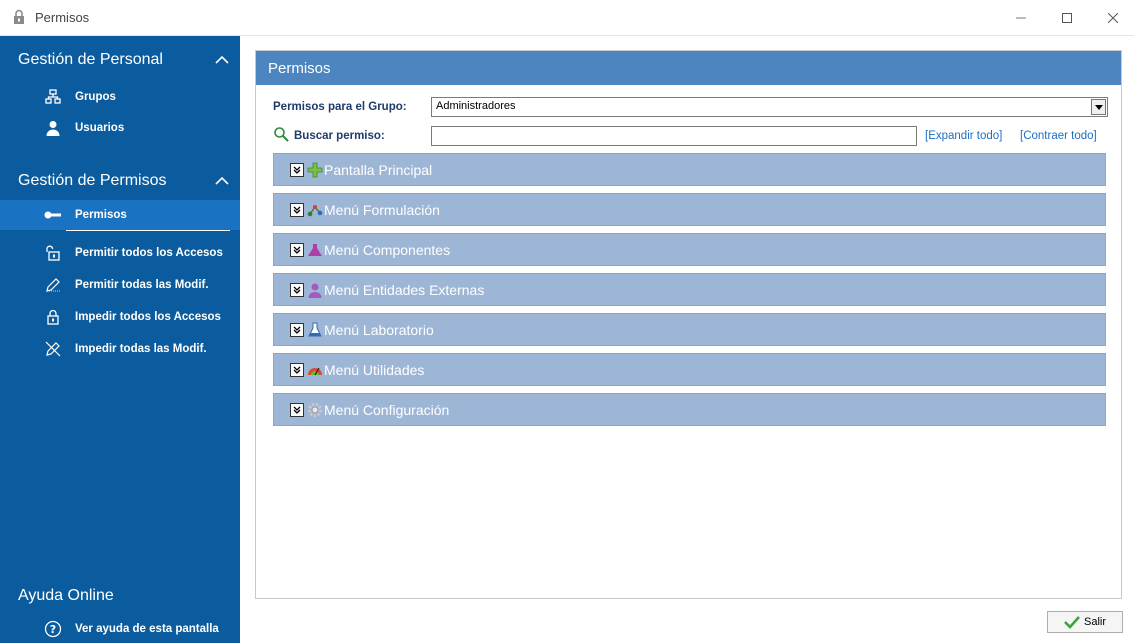 The width and height of the screenshot is (1134, 643). I want to click on green-plus-icon, so click(315, 170).